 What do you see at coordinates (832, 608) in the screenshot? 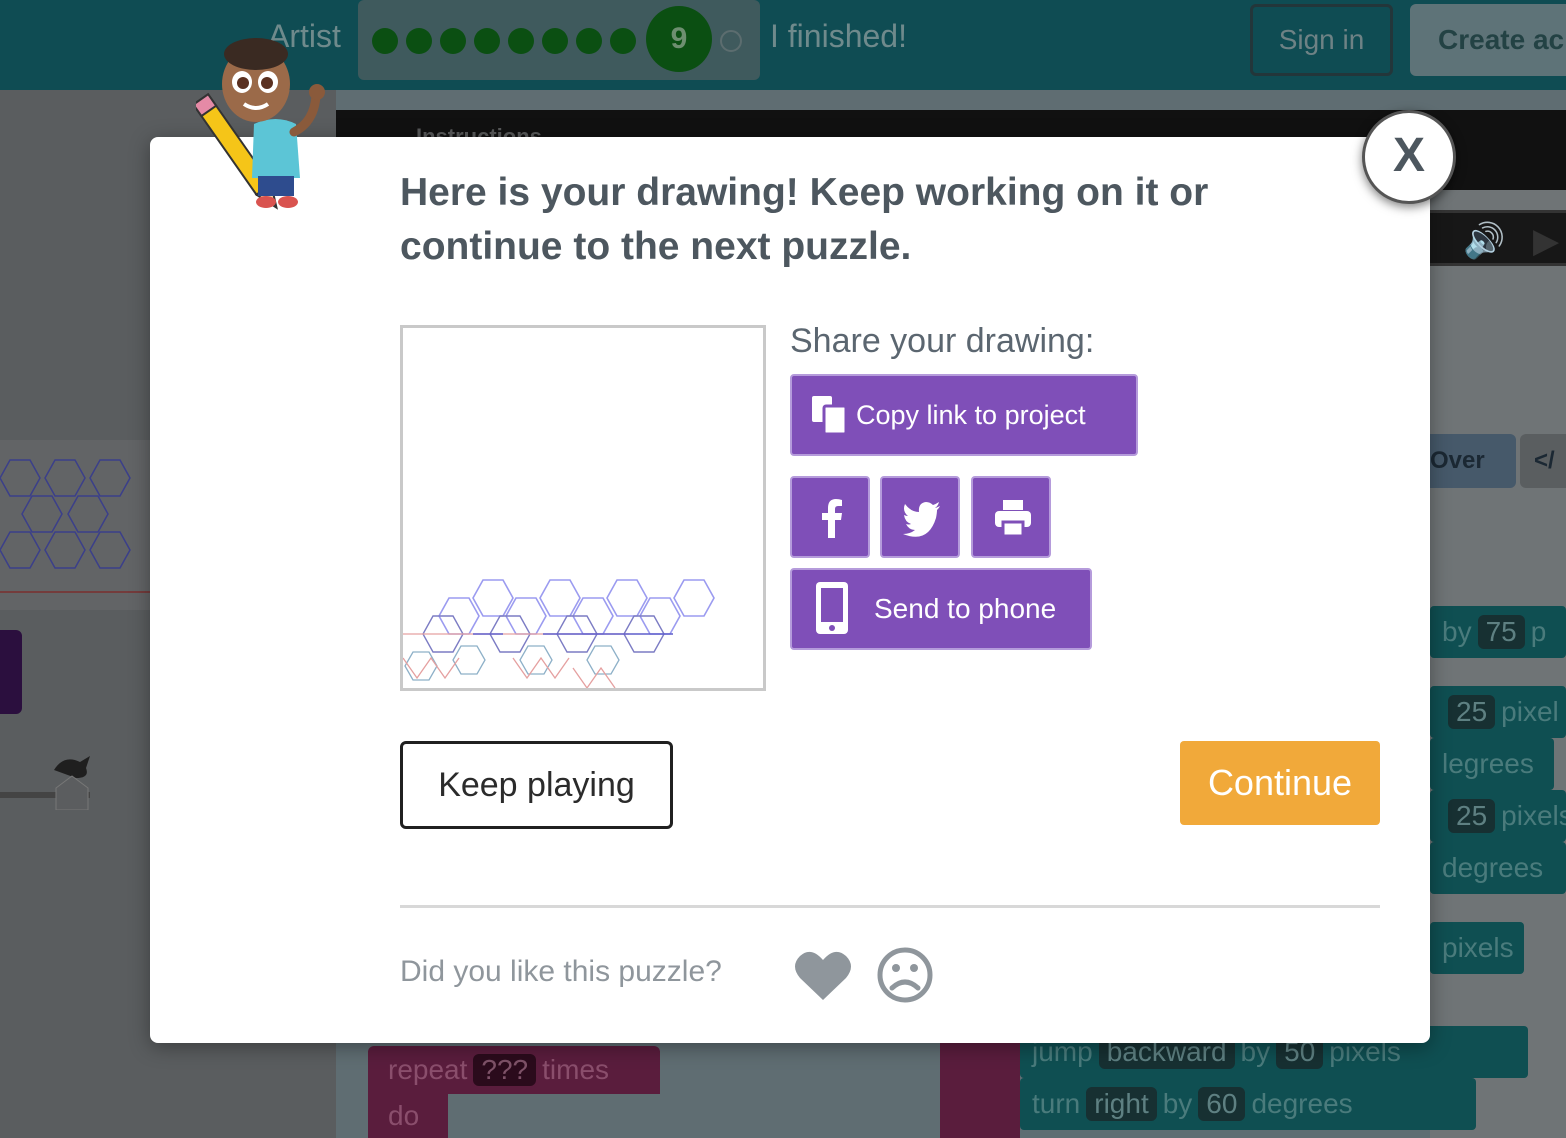
I see `mobile-phone-icon` at bounding box center [832, 608].